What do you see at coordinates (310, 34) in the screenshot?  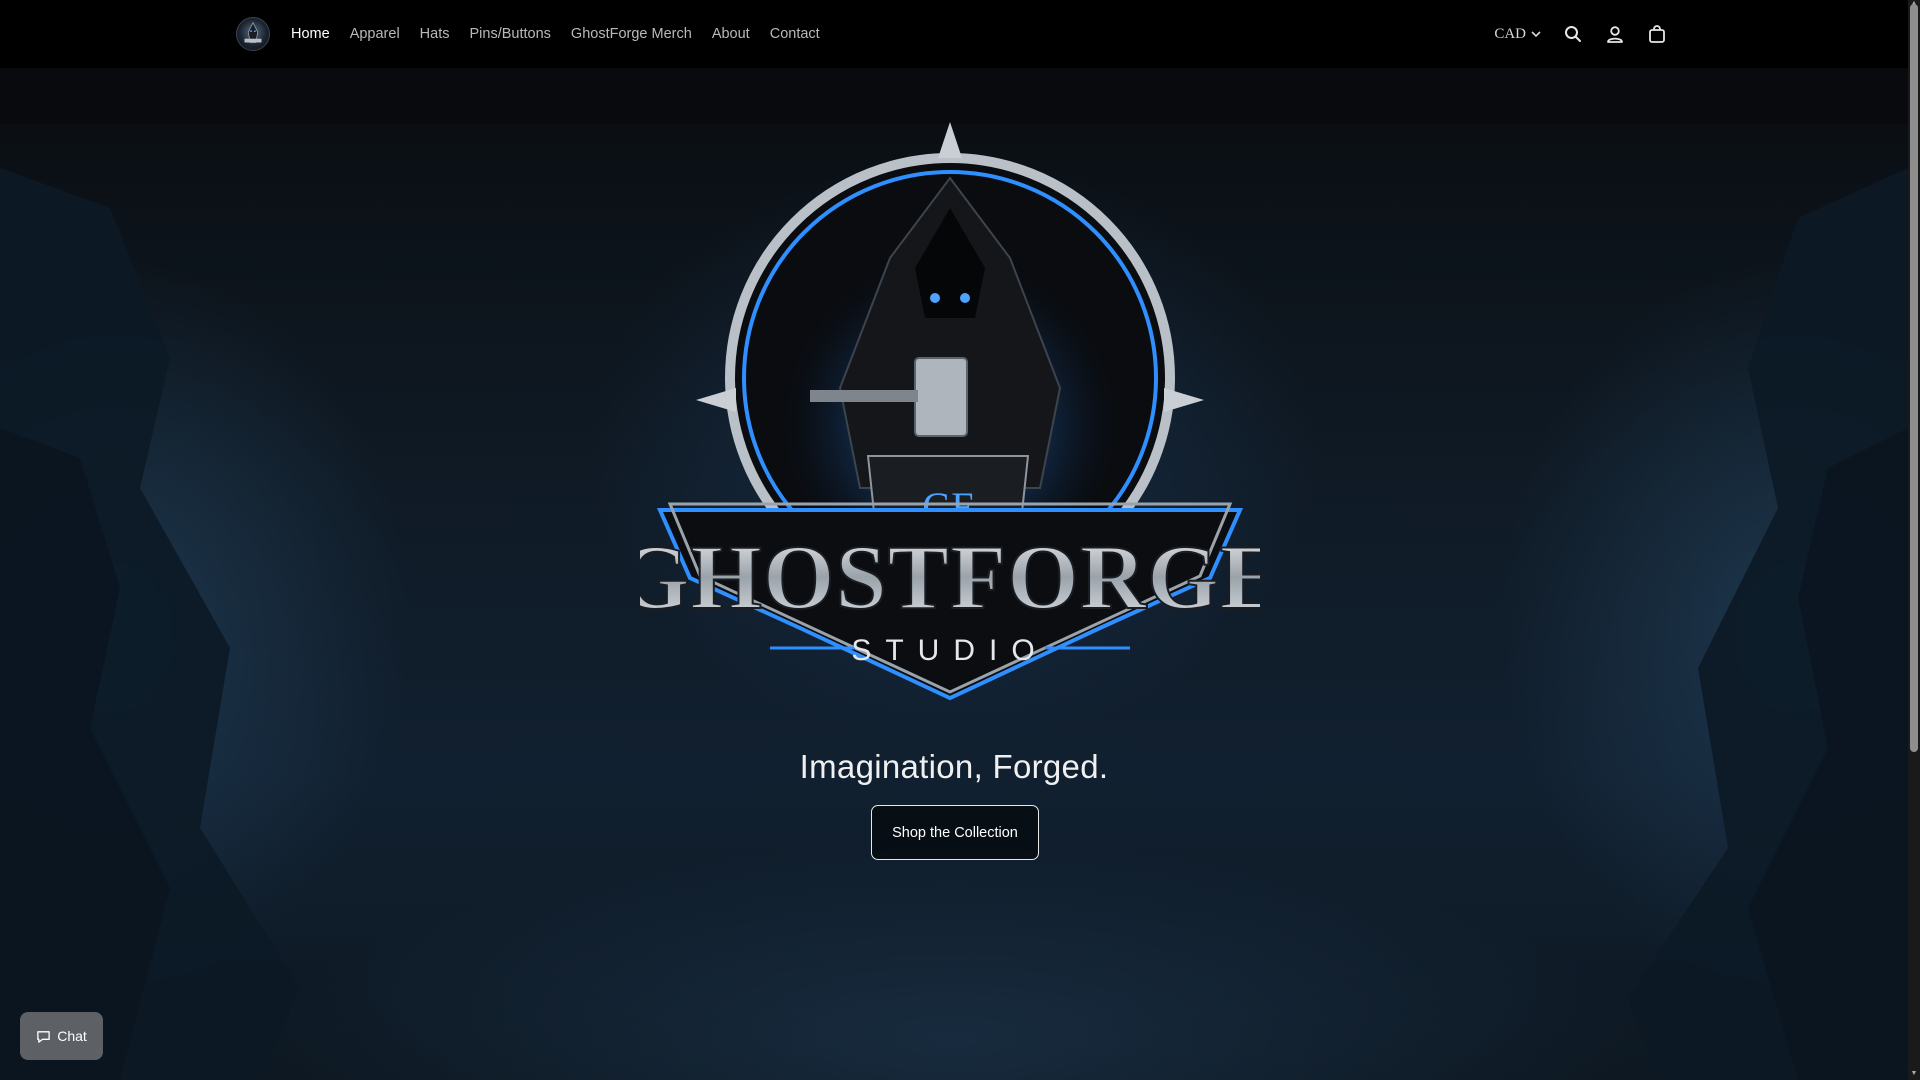 I see `nav-item-home: Home` at bounding box center [310, 34].